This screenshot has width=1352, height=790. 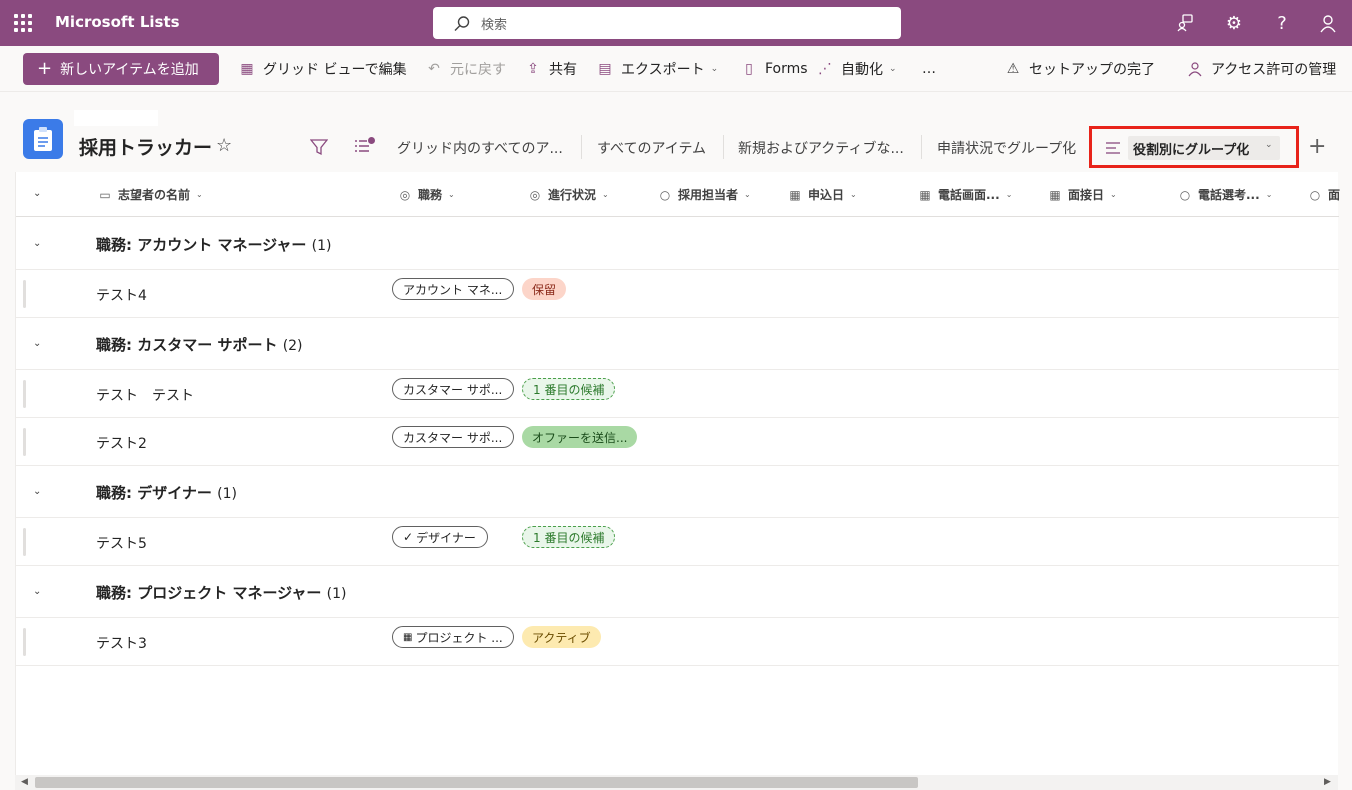 What do you see at coordinates (667, 23) in the screenshot?
I see `search-box: 検索` at bounding box center [667, 23].